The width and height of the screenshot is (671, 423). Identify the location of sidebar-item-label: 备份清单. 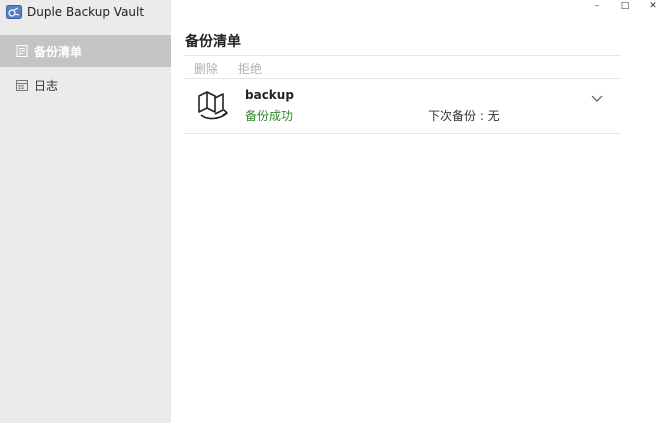
(58, 51).